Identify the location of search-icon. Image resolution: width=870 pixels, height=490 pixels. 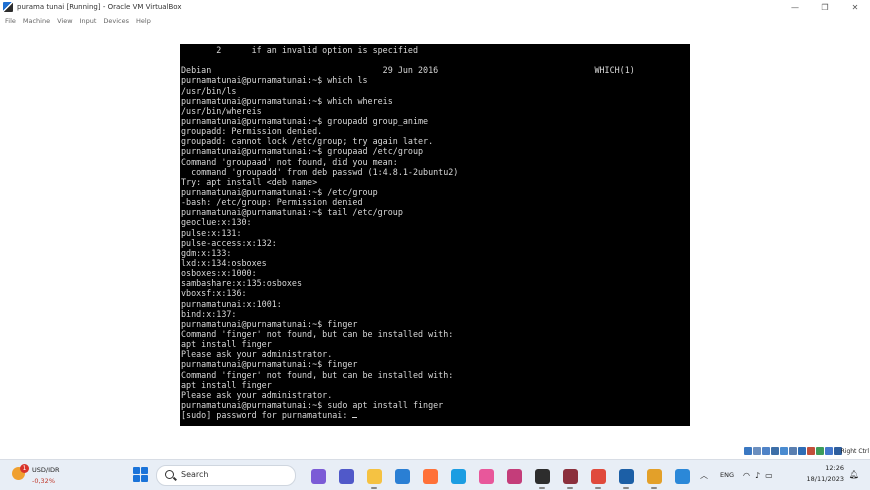
(169, 474).